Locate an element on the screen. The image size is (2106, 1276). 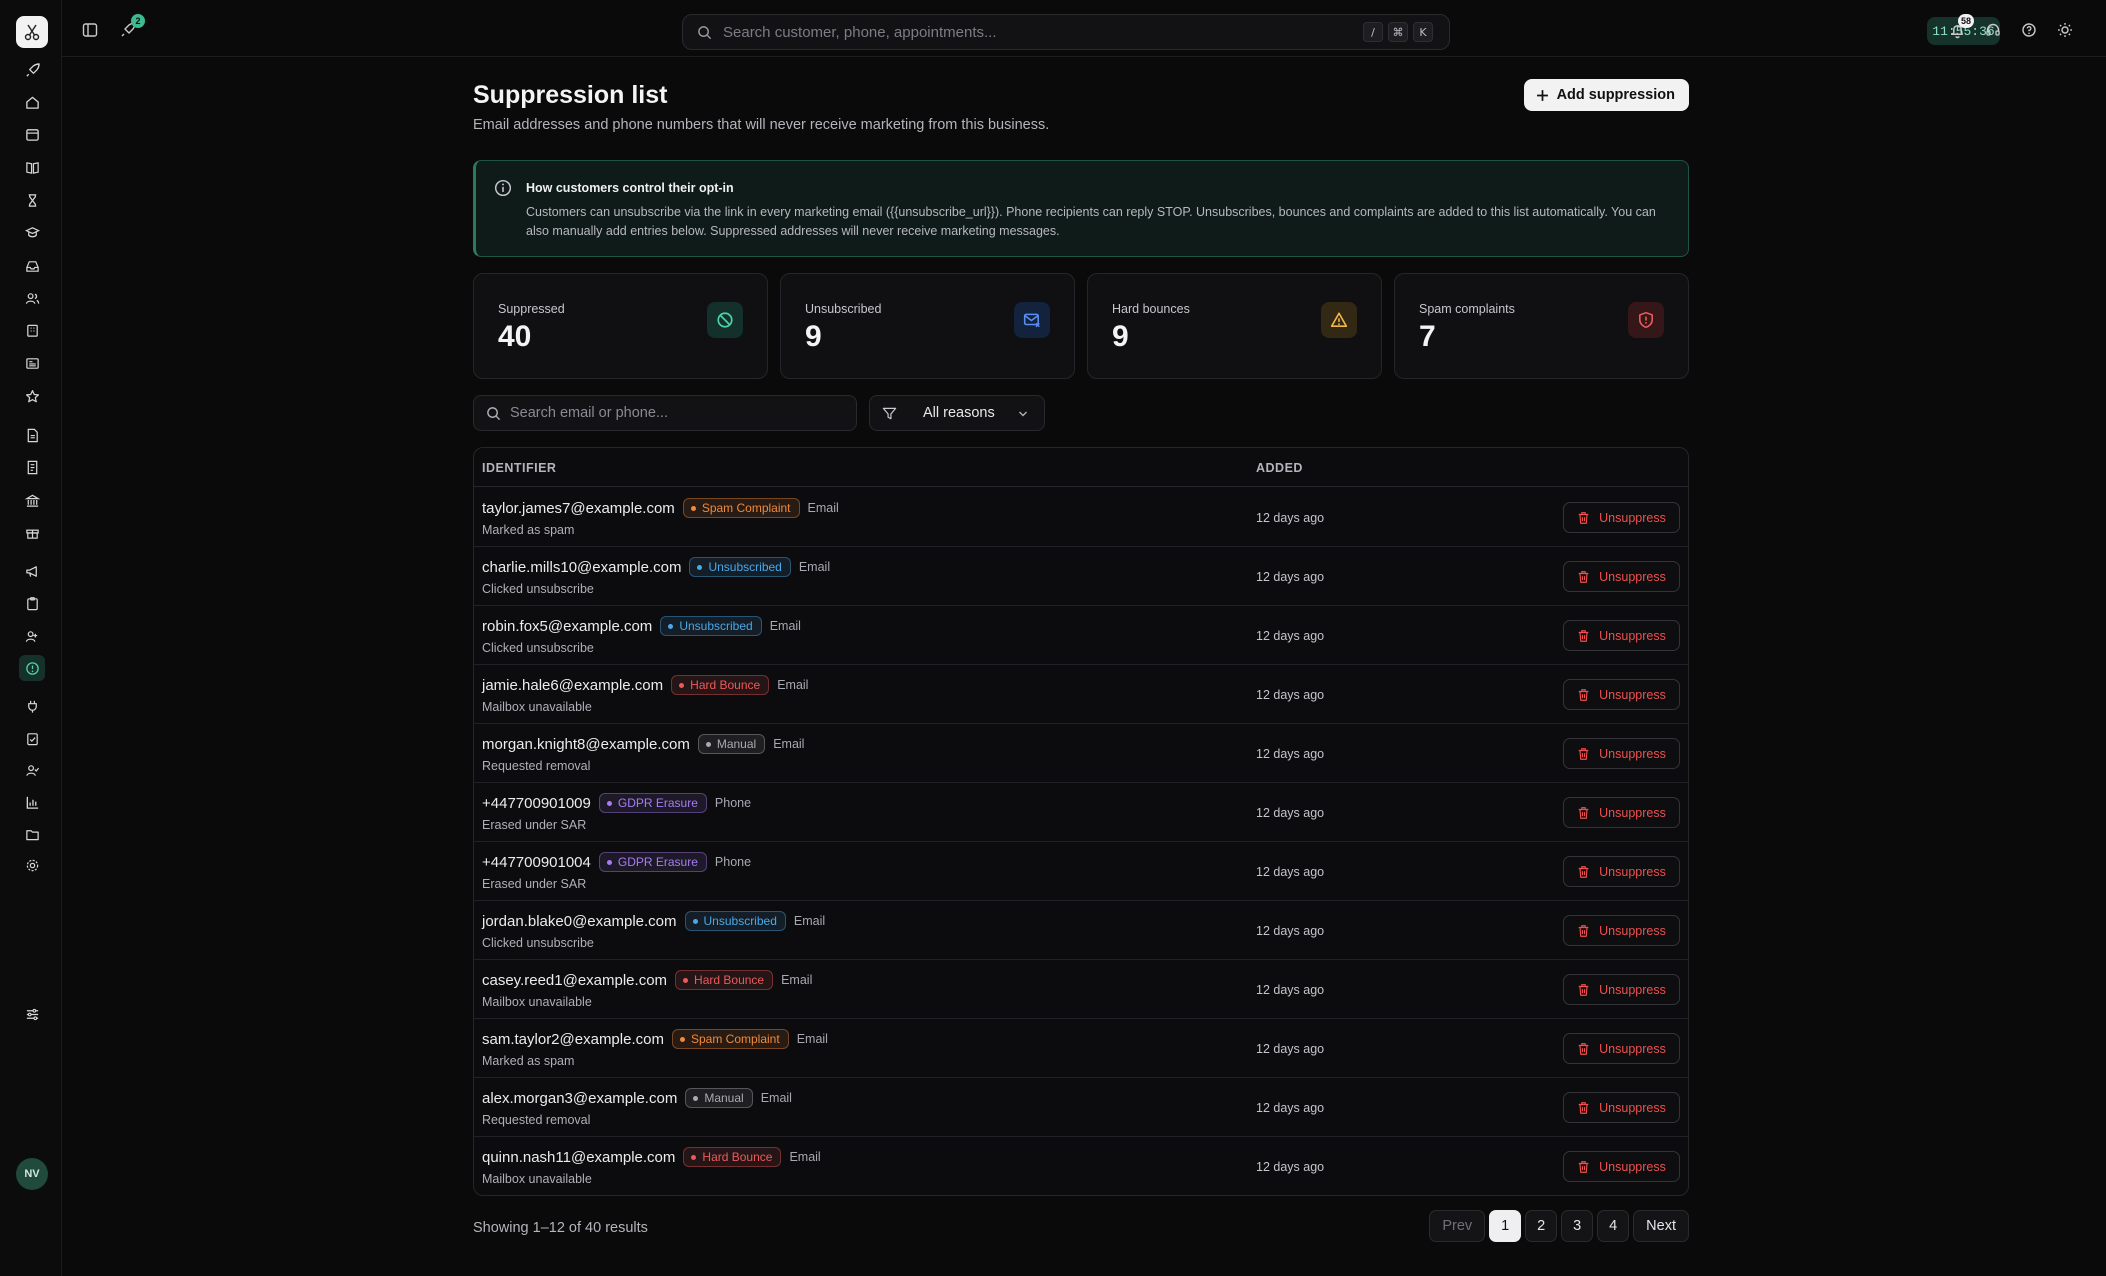
book-icon is located at coordinates (32, 167).